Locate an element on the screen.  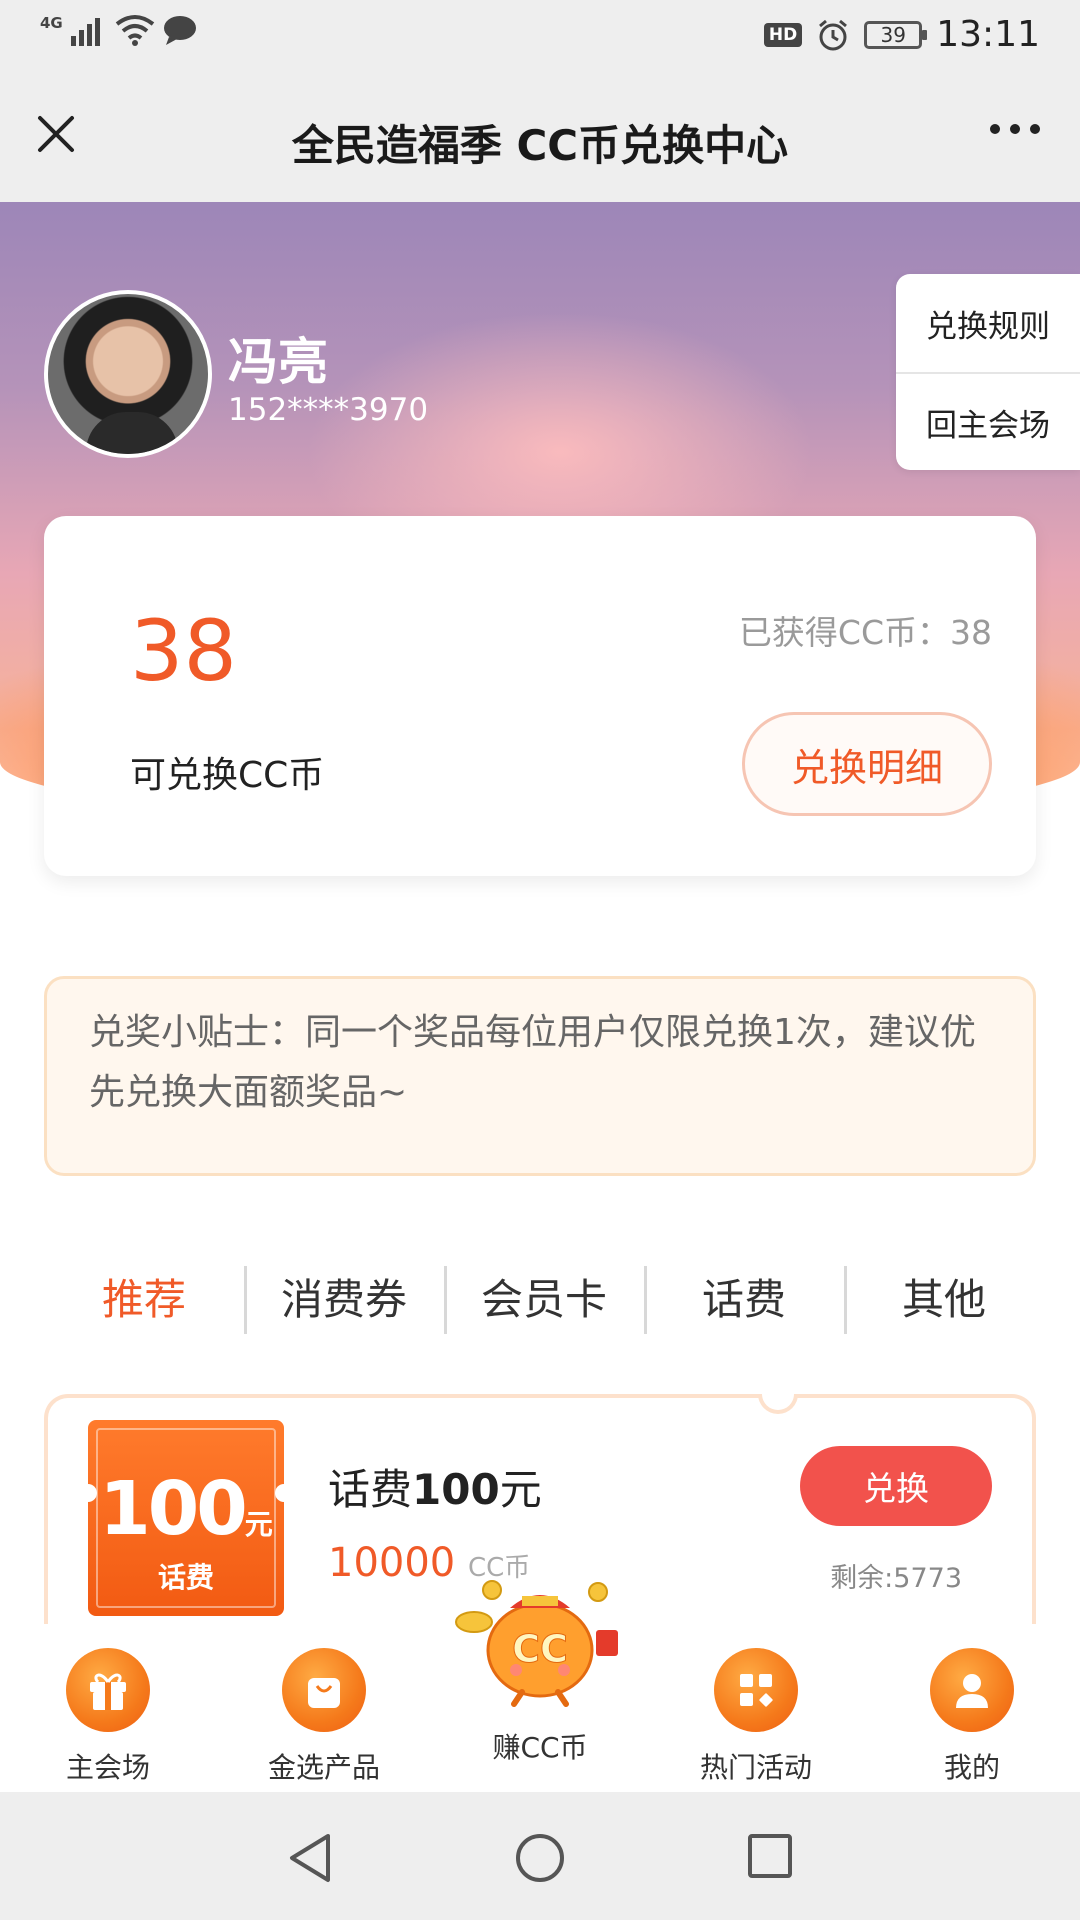
nav-label: 赚CC币 is located at coordinates (540, 1747).